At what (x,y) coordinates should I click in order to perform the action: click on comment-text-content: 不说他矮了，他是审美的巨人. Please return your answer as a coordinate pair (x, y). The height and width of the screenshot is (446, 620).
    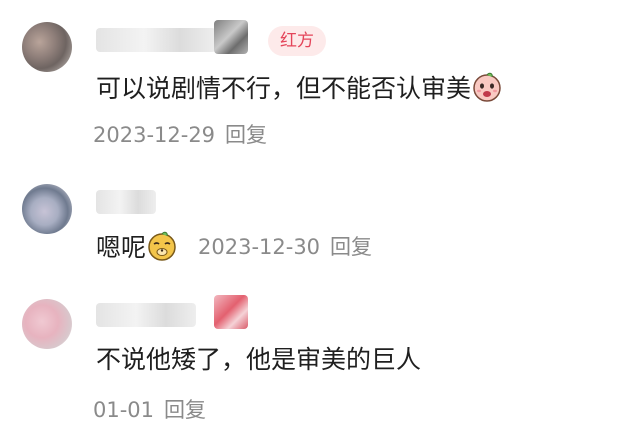
    Looking at the image, I should click on (259, 359).